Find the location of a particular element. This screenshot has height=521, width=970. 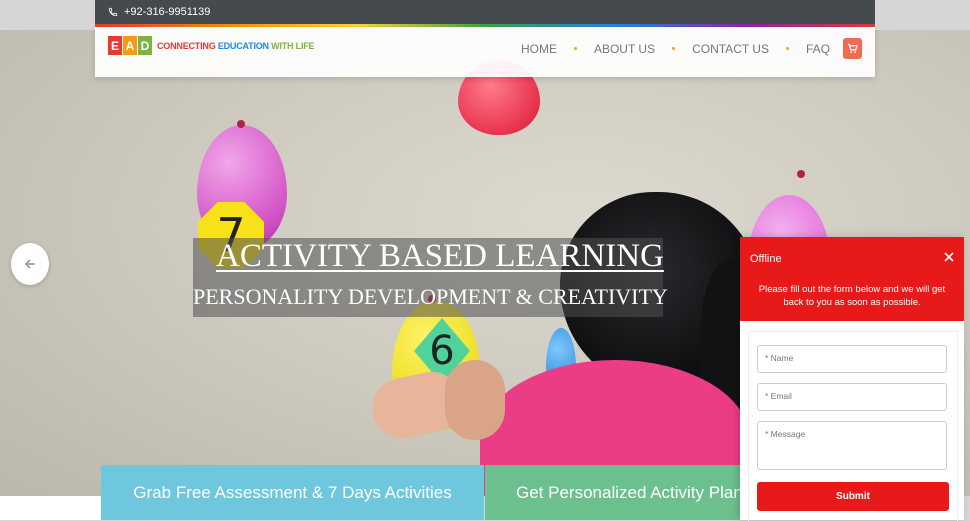

logo-mark: E A D is located at coordinates (130, 45).